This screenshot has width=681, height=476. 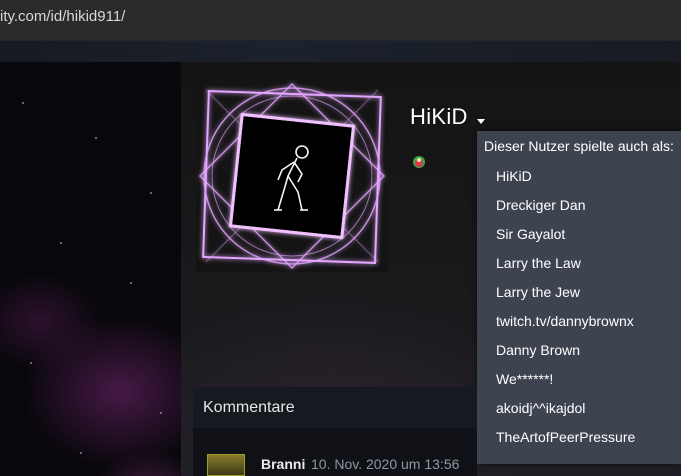 What do you see at coordinates (439, 117) in the screenshot?
I see `persona-name: HiKiD` at bounding box center [439, 117].